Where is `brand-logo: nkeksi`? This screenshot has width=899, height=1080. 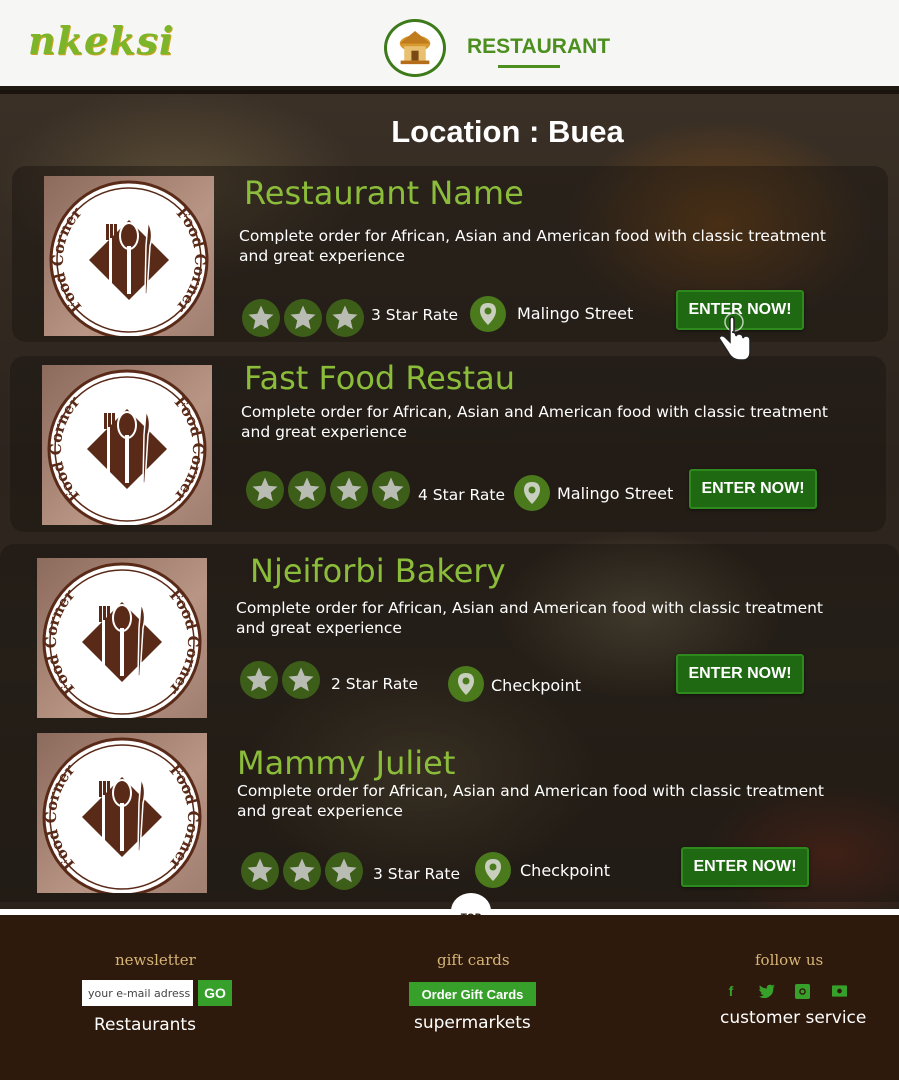
brand-logo: nkeksi is located at coordinates (101, 40).